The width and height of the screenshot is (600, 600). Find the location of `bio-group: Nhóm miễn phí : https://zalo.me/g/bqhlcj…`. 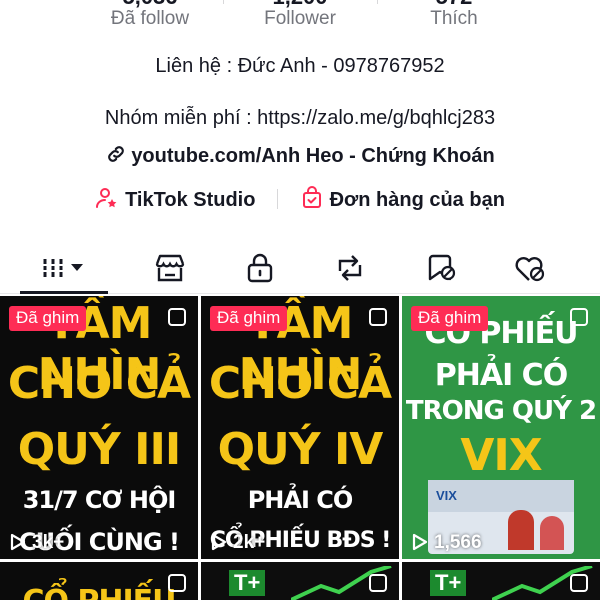

bio-group: Nhóm miễn phí : https://zalo.me/g/bqhlcj… is located at coordinates (300, 118).